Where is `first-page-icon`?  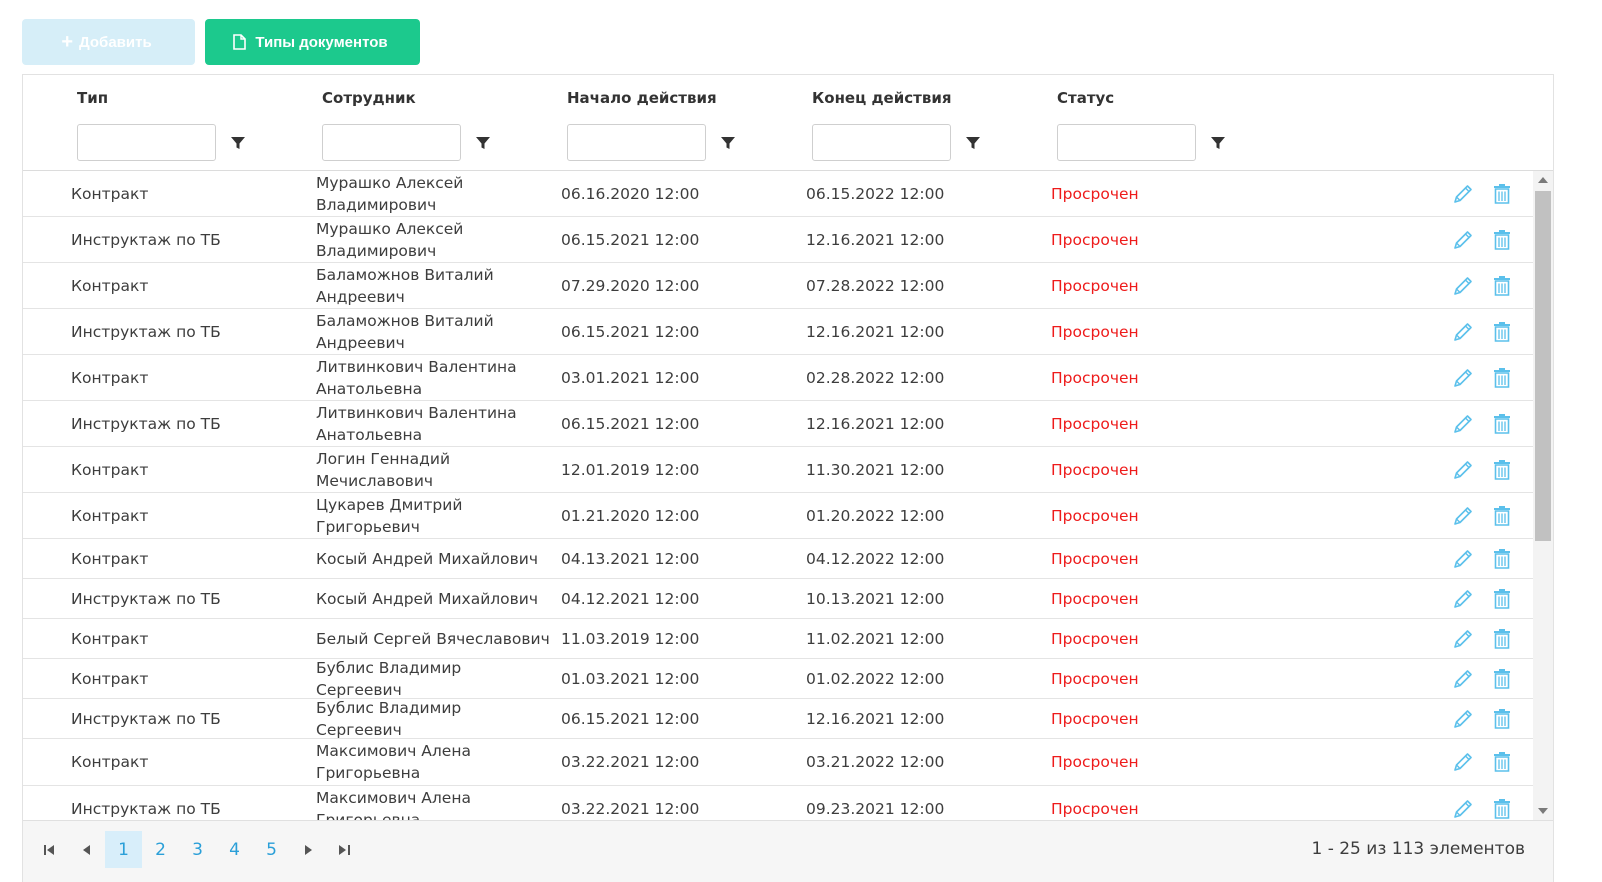
first-page-icon is located at coordinates (49, 849).